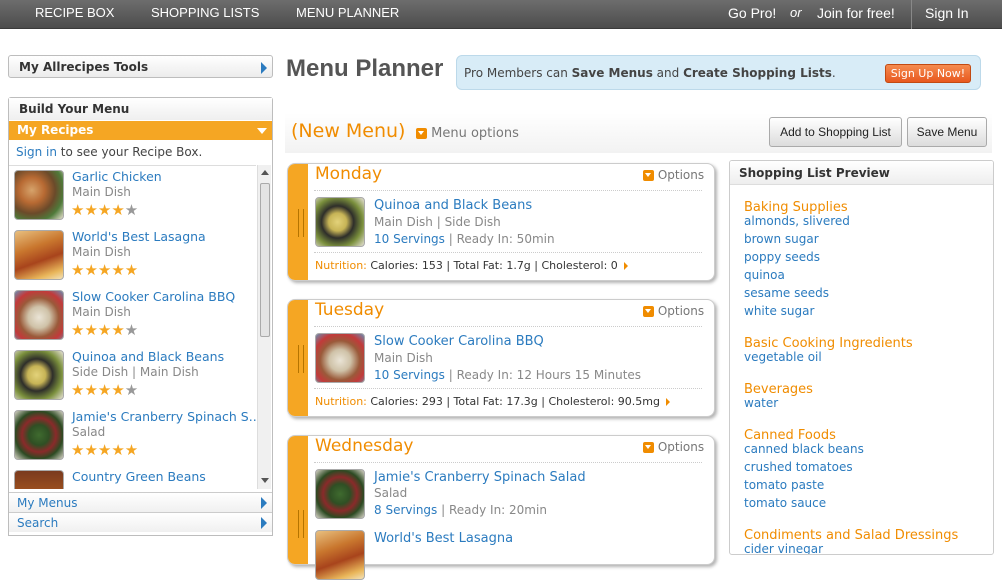 This screenshot has height=580, width=1002. Describe the element at coordinates (132, 316) in the screenshot. I see `recipe-item: Slow Cooker Carolina BBQ Main Dish ★★★★★` at that location.